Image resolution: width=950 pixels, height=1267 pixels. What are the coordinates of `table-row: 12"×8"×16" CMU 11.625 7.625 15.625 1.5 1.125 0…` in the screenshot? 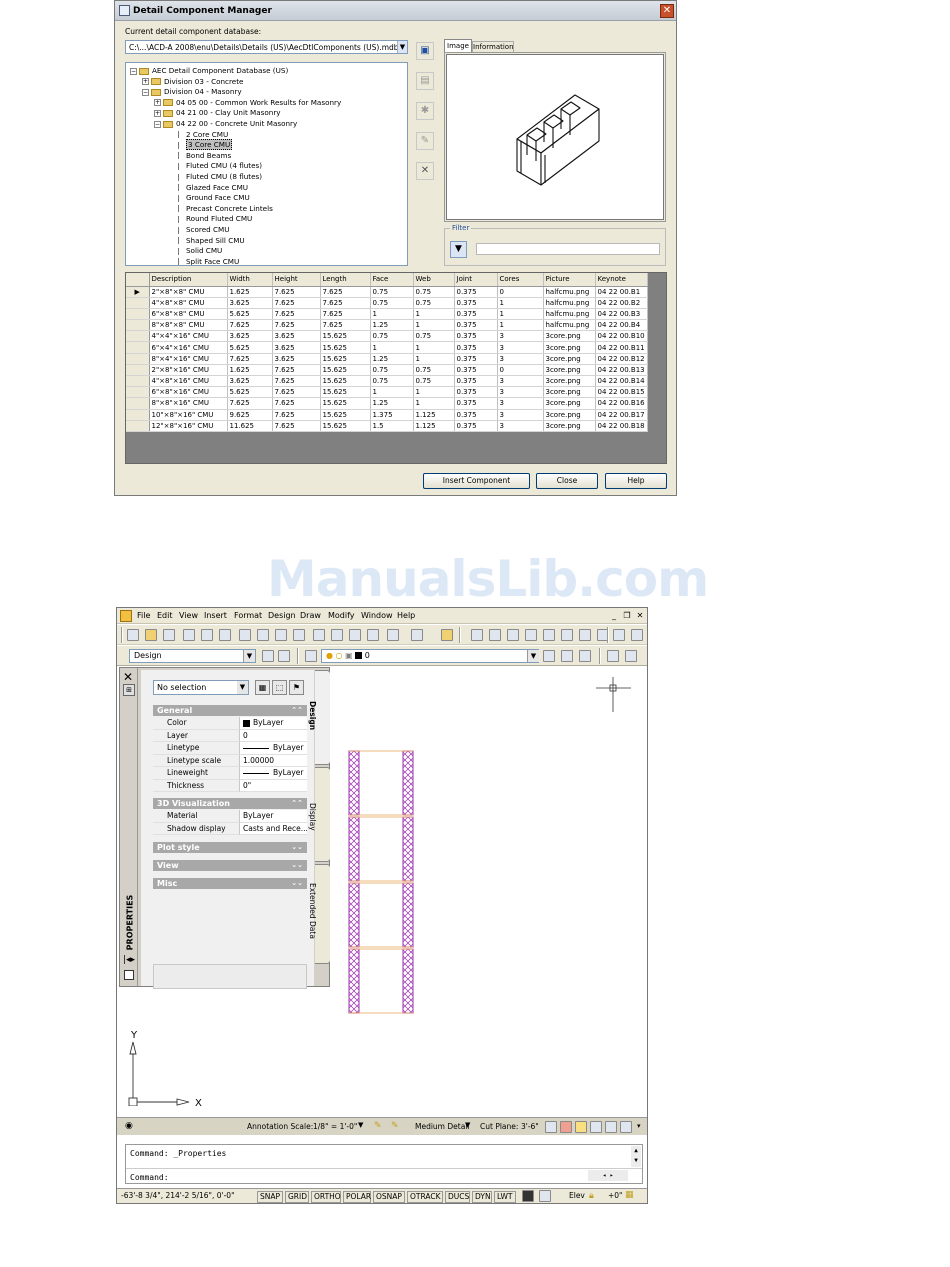 It's located at (387, 426).